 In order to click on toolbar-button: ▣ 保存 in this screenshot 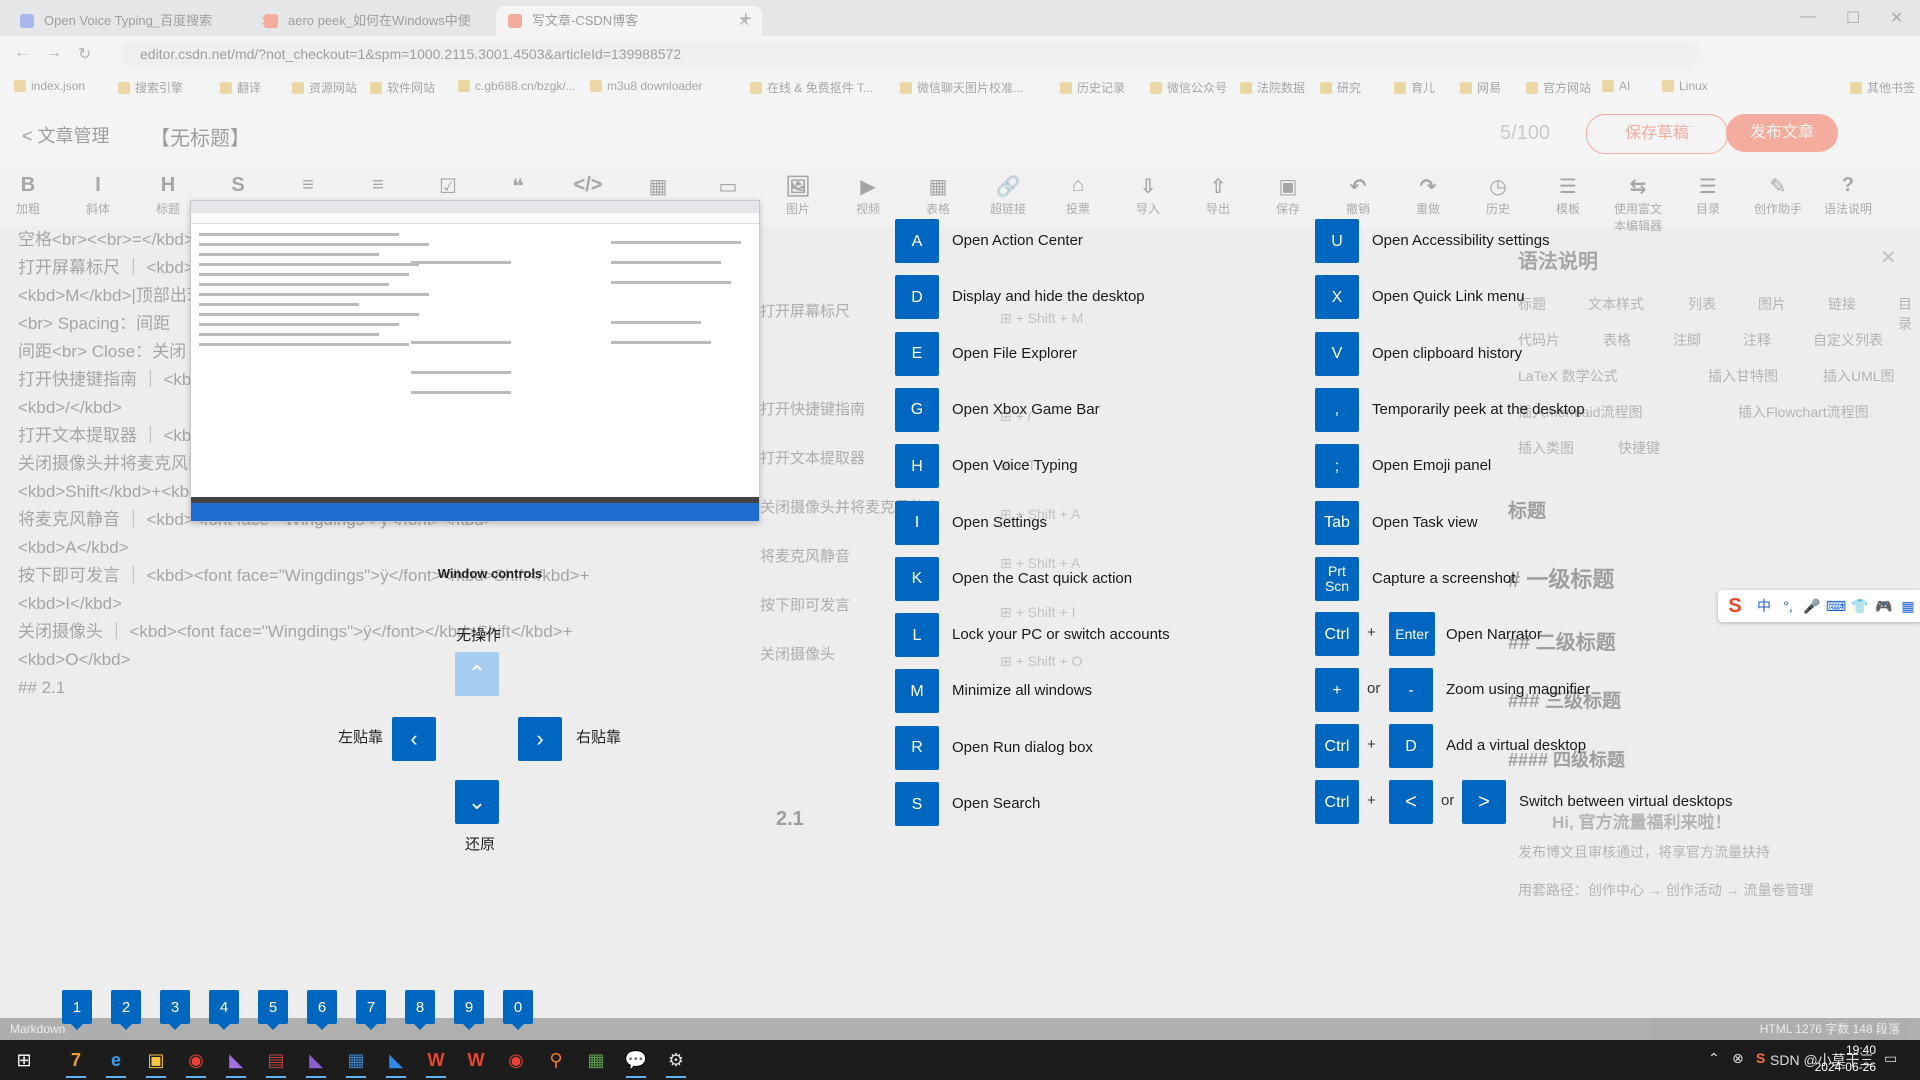, I will do `click(1288, 195)`.